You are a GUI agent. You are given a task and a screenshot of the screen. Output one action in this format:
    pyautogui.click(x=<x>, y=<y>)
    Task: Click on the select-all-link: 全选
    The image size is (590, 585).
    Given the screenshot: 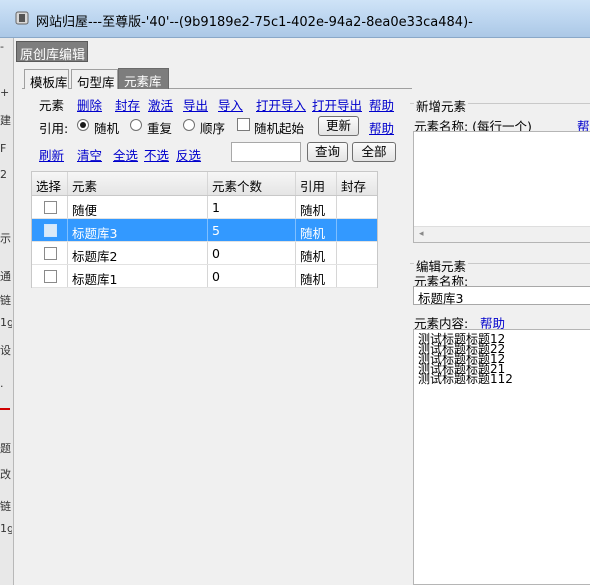 What is the action you would take?
    pyautogui.click(x=125, y=154)
    